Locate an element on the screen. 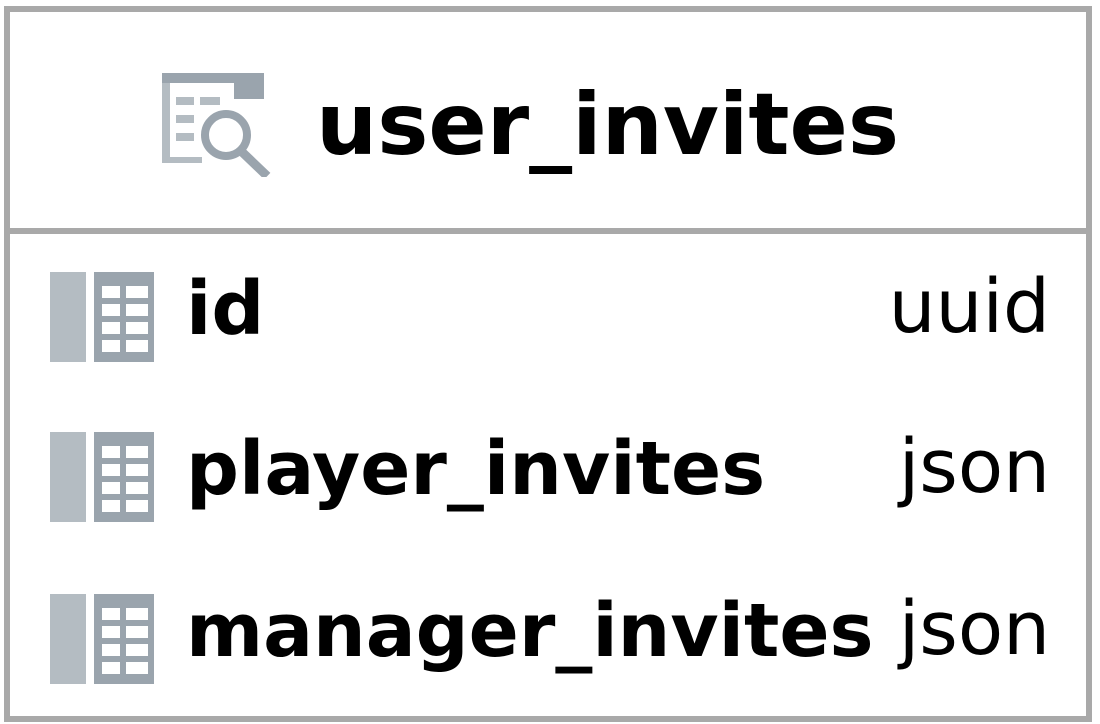  column-row-id: id uuid is located at coordinates (550, 312).